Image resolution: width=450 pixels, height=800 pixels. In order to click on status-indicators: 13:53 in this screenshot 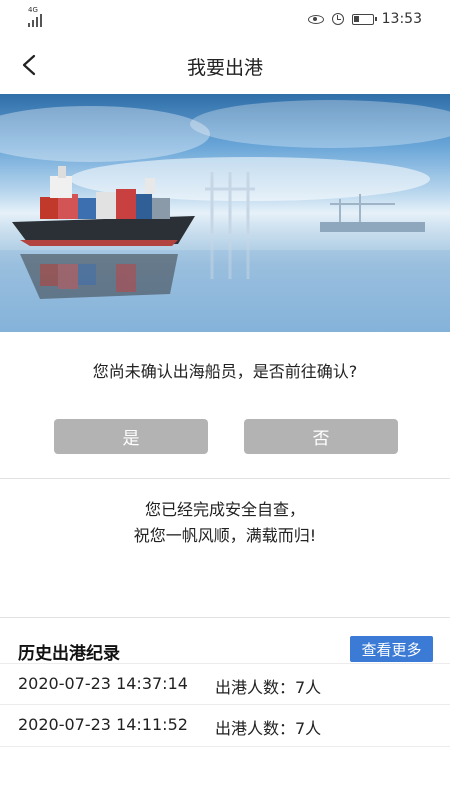, I will do `click(364, 19)`.